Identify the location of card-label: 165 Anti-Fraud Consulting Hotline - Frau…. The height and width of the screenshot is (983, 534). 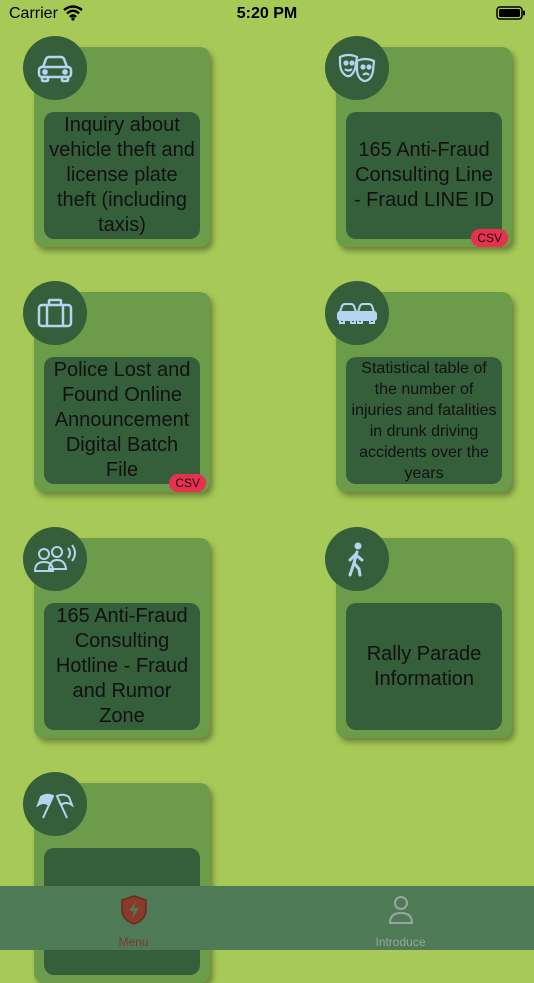
(122, 666).